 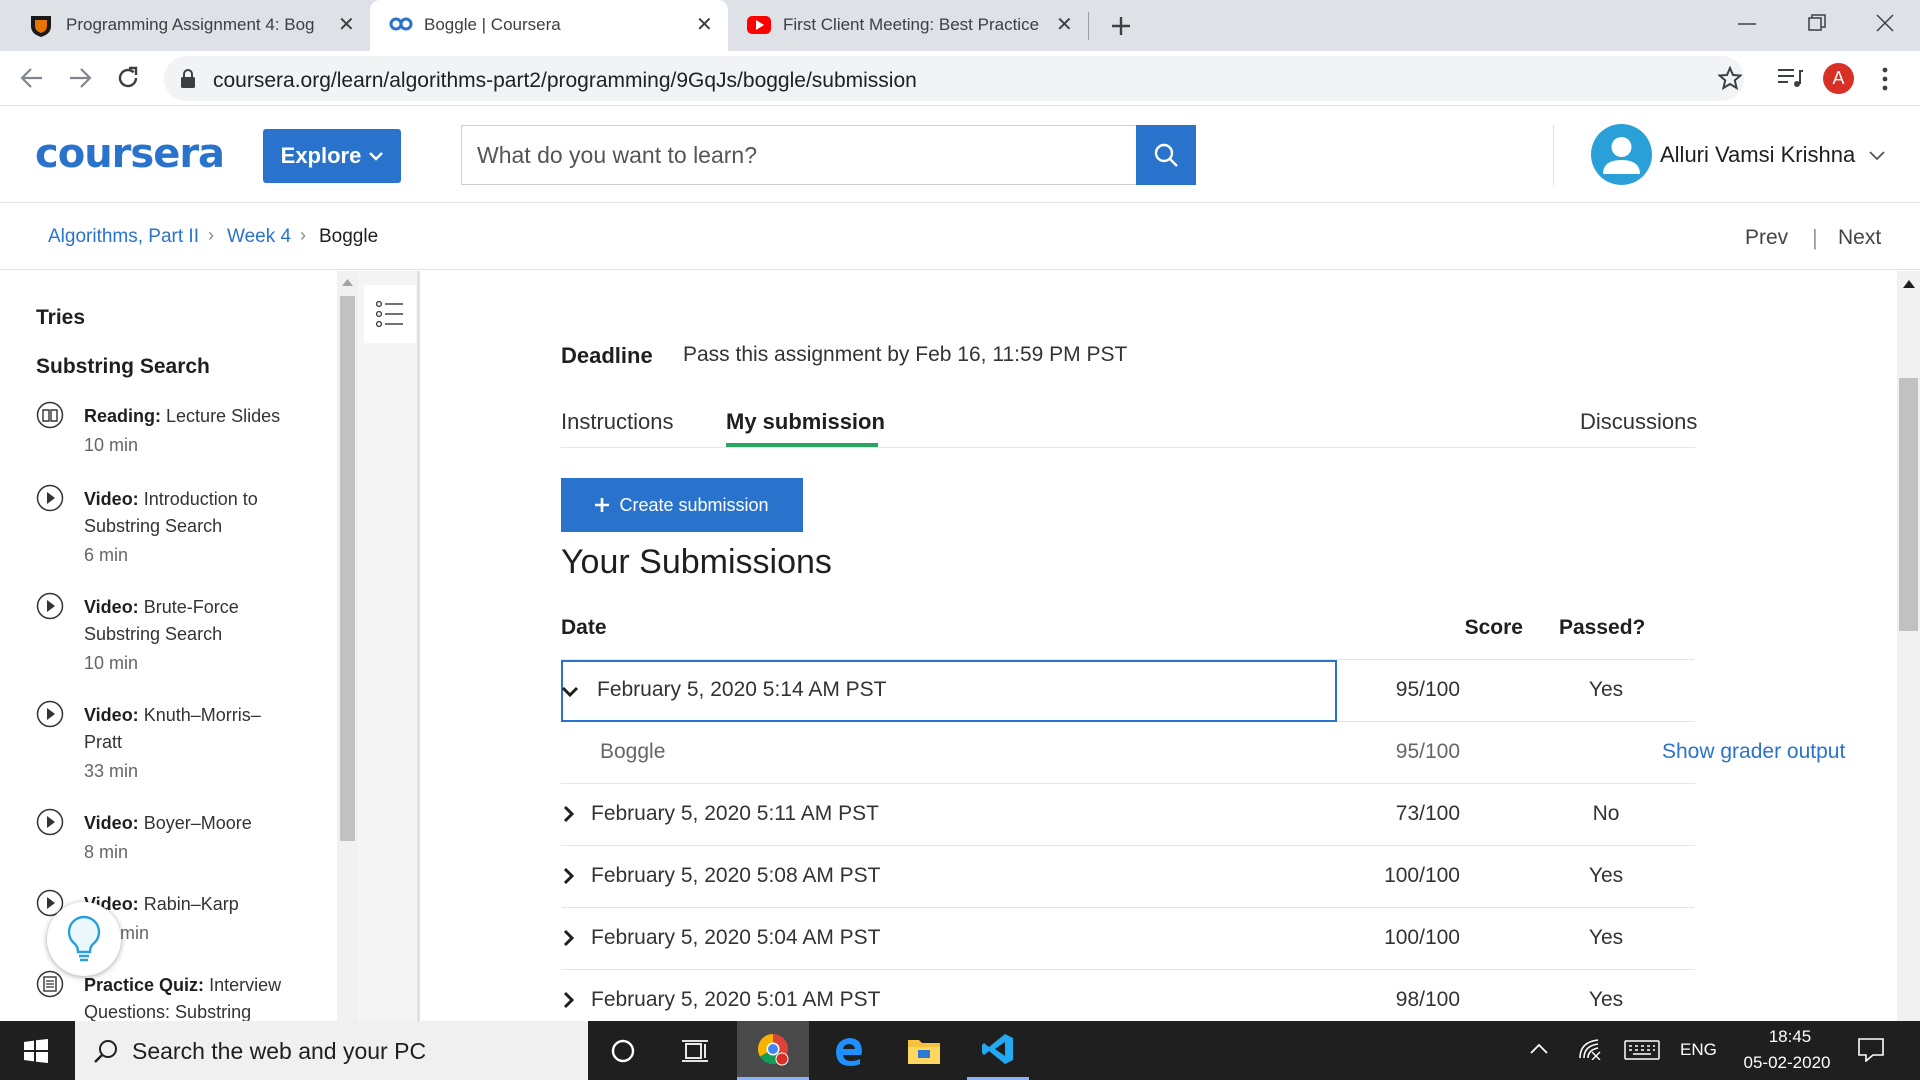 What do you see at coordinates (623, 1050) in the screenshot?
I see `cortana-button` at bounding box center [623, 1050].